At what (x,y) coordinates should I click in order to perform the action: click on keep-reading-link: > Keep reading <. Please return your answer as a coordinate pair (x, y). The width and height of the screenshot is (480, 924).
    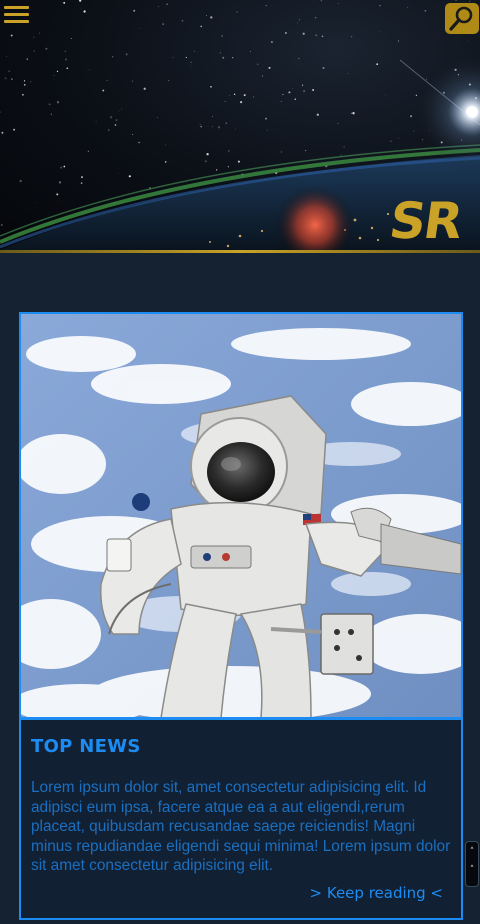
    Looking at the image, I should click on (376, 893).